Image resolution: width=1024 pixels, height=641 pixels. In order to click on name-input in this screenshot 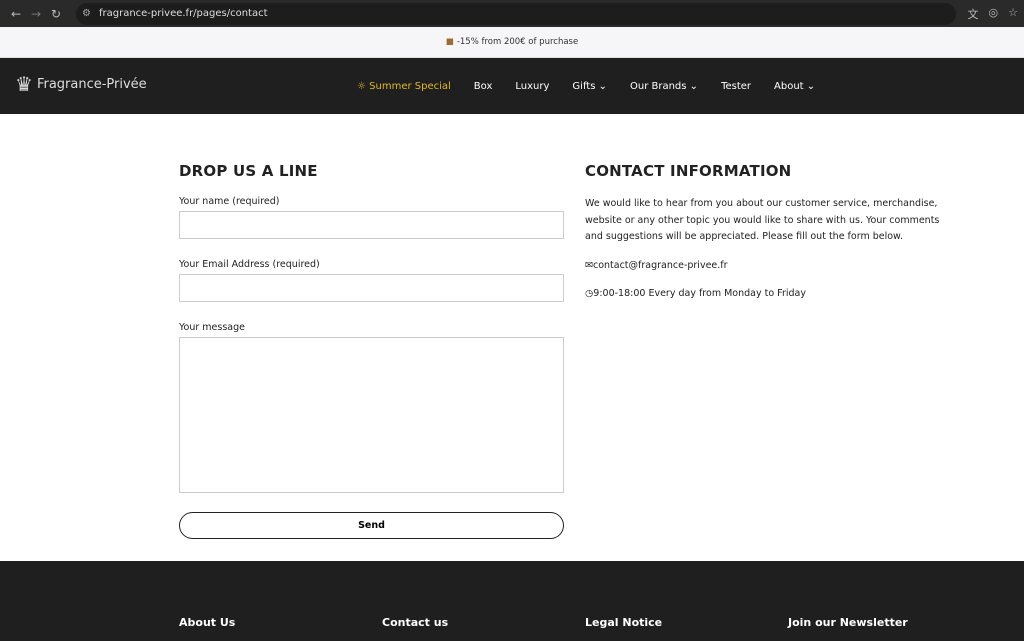, I will do `click(371, 225)`.